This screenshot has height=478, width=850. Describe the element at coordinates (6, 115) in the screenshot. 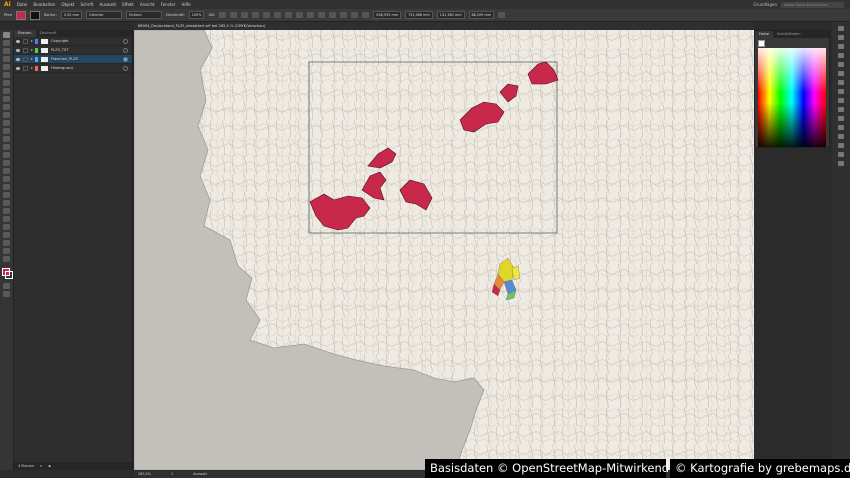

I see `pencil-tool-icon` at that location.